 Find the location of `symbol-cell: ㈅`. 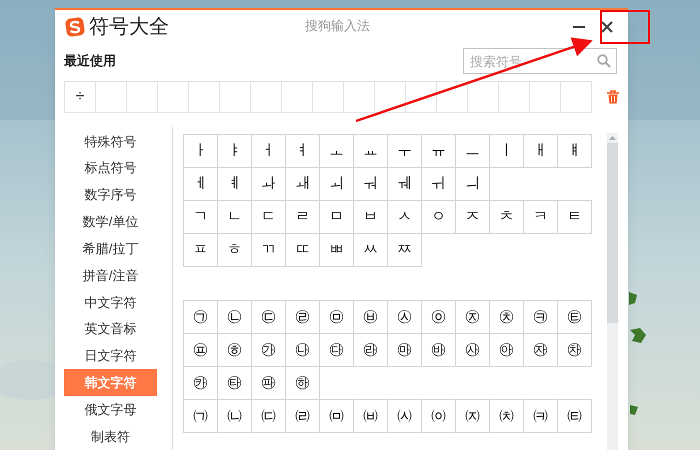

symbol-cell: ㈅ is located at coordinates (370, 416).